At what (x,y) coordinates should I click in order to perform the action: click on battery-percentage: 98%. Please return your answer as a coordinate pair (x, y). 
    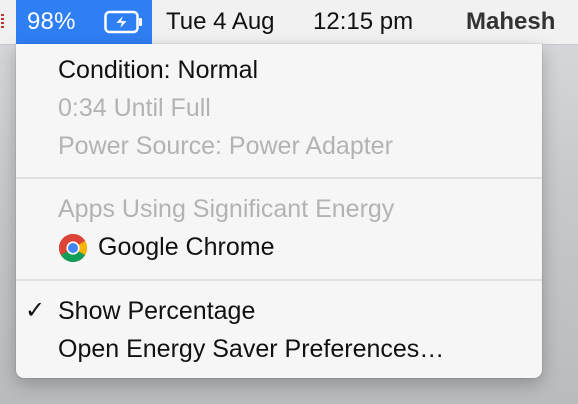
    Looking at the image, I should click on (51, 21).